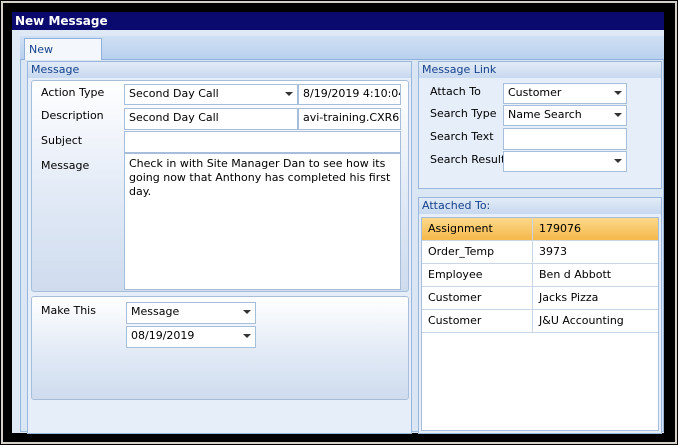 Image resolution: width=678 pixels, height=445 pixels. Describe the element at coordinates (553, 251) in the screenshot. I see `row-value: 3973` at that location.